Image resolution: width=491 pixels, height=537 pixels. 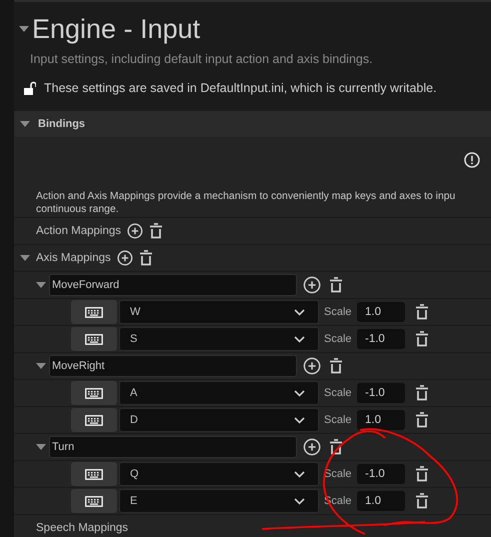 What do you see at coordinates (219, 312) in the screenshot?
I see `key-dropdown: W` at bounding box center [219, 312].